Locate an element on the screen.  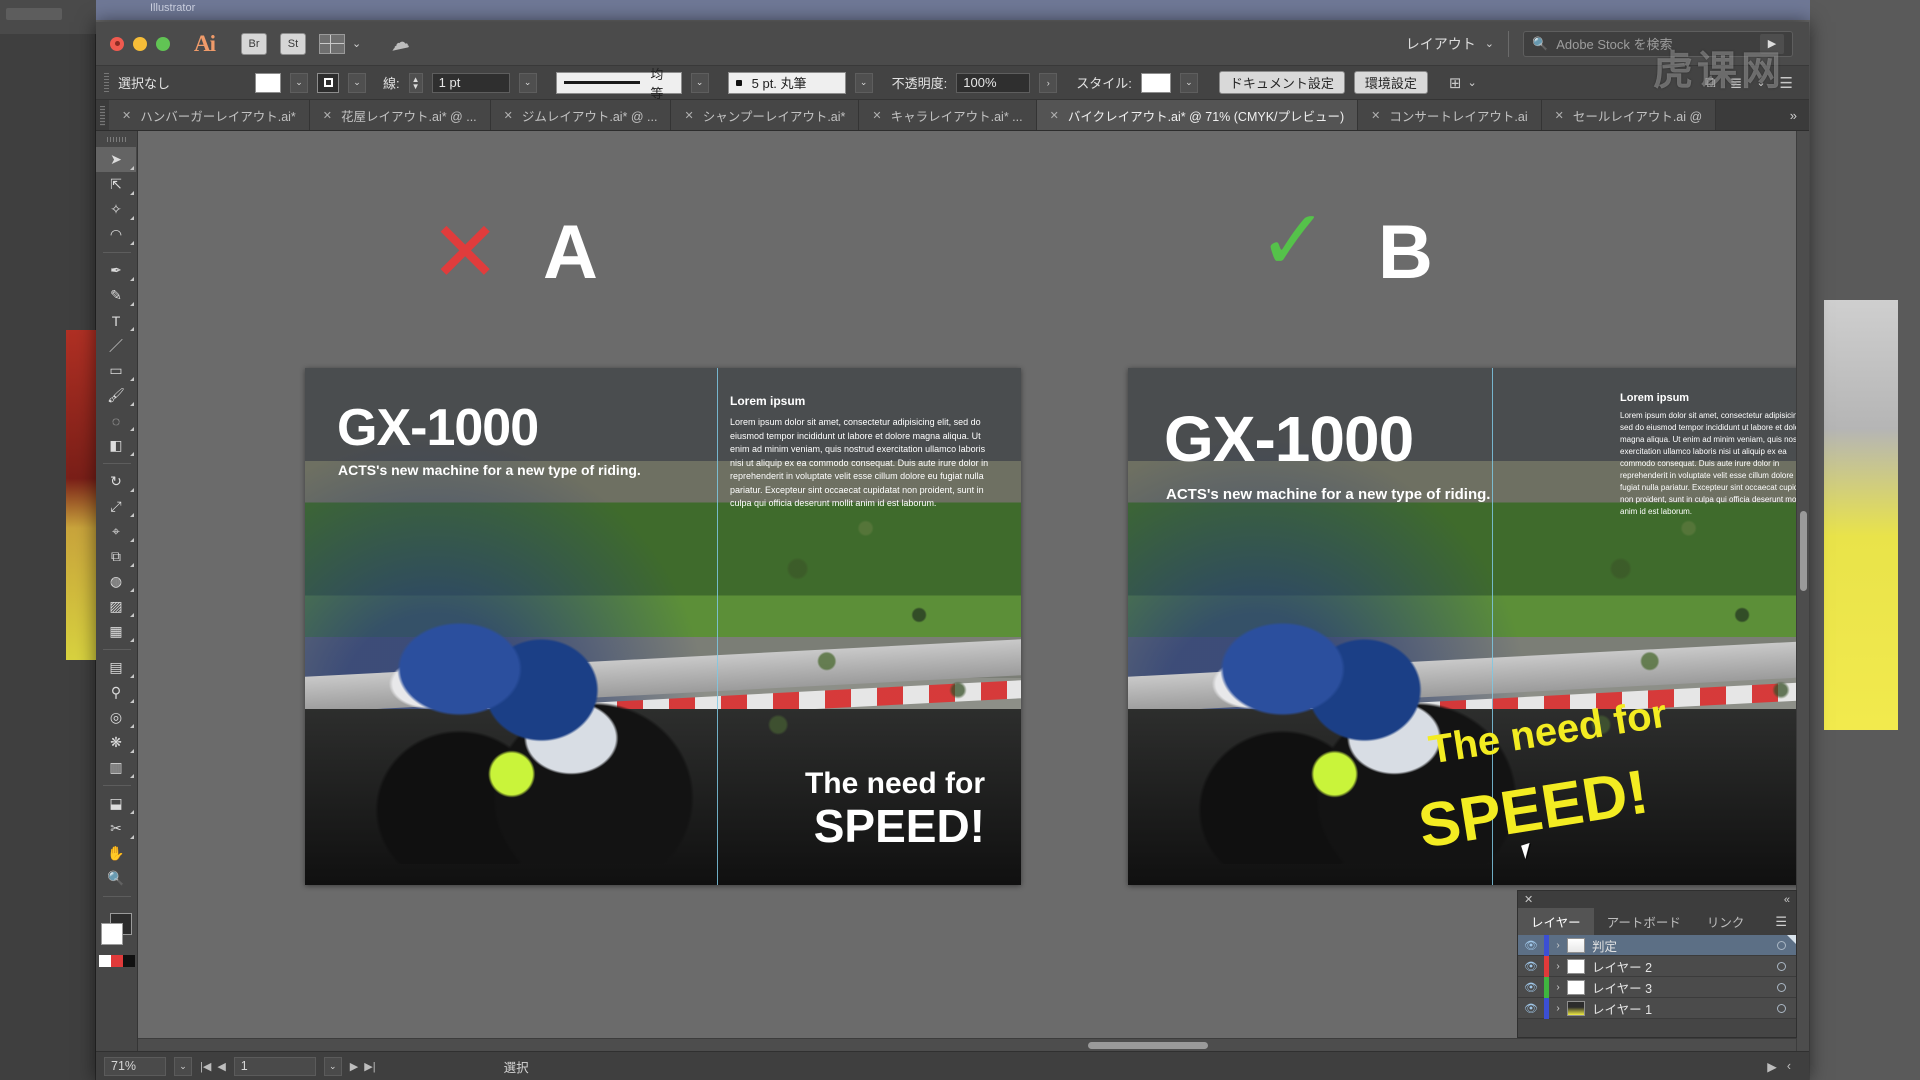
shape-builder-tool: ◍ is located at coordinates (116, 581).